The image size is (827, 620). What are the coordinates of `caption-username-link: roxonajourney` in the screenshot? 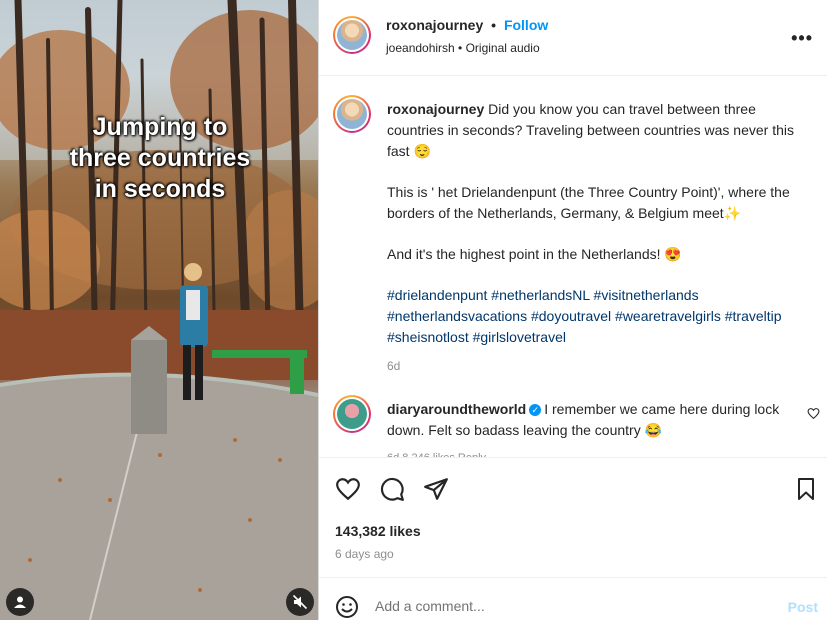 It's located at (435, 109).